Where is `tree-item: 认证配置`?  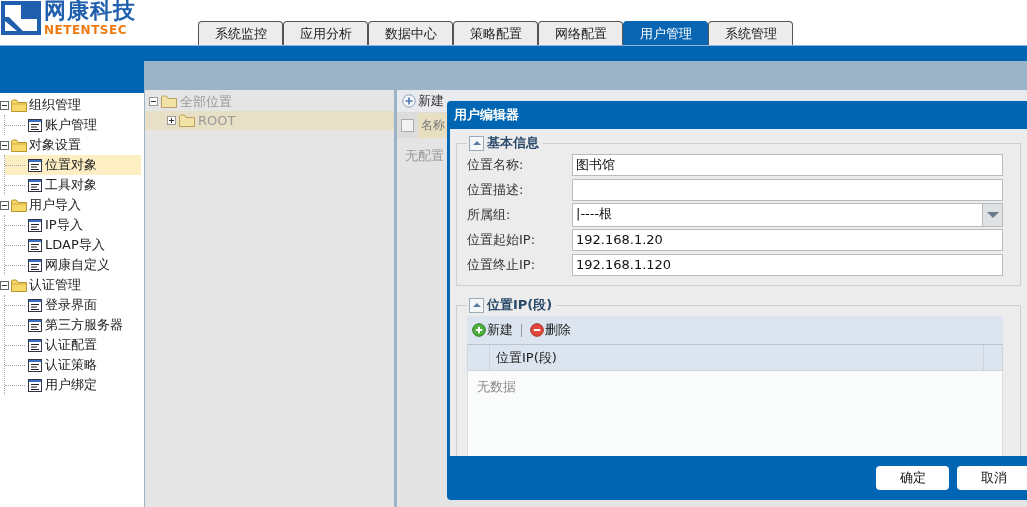 tree-item: 认证配置 is located at coordinates (73, 345).